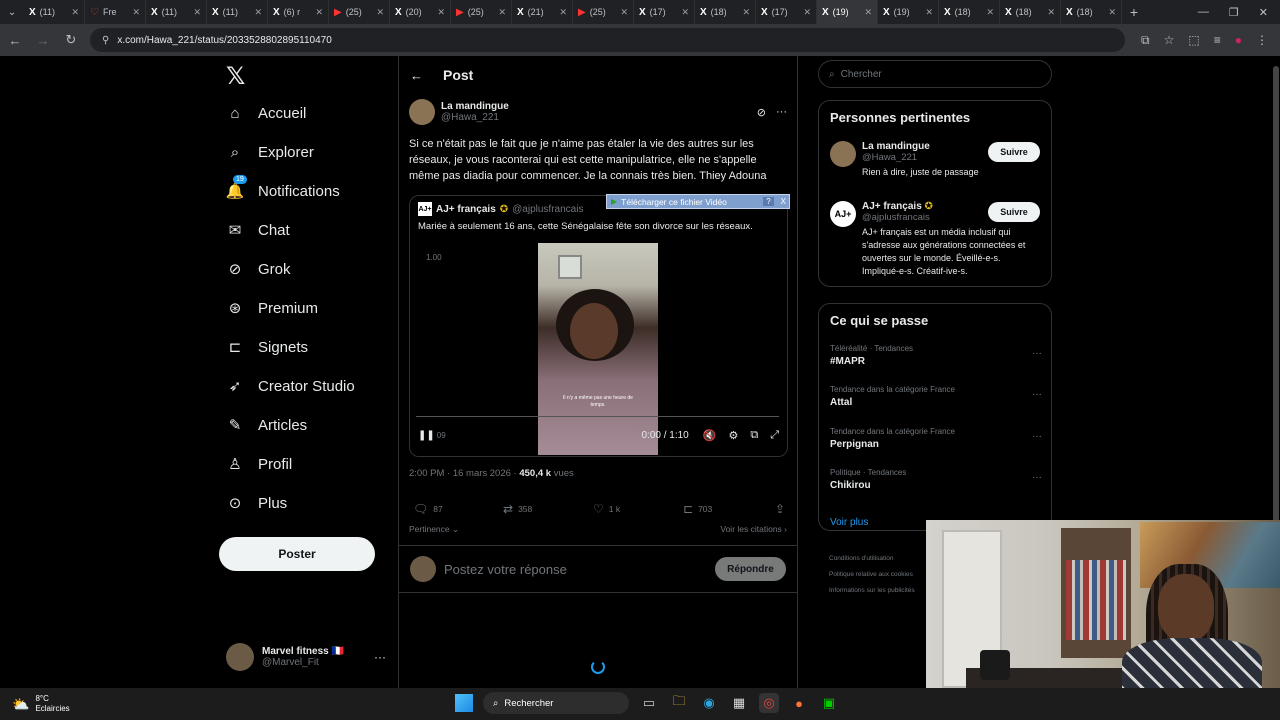 The image size is (1280, 720). Describe the element at coordinates (799, 703) in the screenshot. I see `firefox-icon: ●` at that location.